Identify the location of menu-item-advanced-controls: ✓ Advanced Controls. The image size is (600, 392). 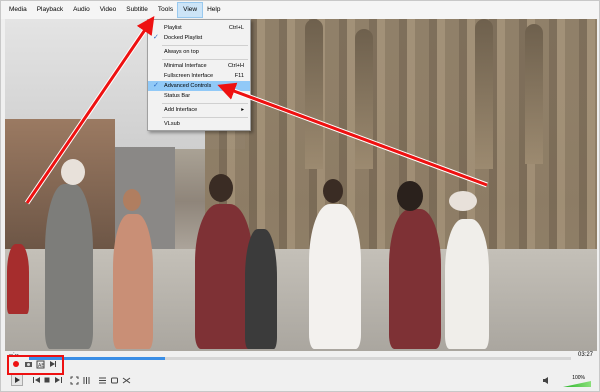
(199, 86).